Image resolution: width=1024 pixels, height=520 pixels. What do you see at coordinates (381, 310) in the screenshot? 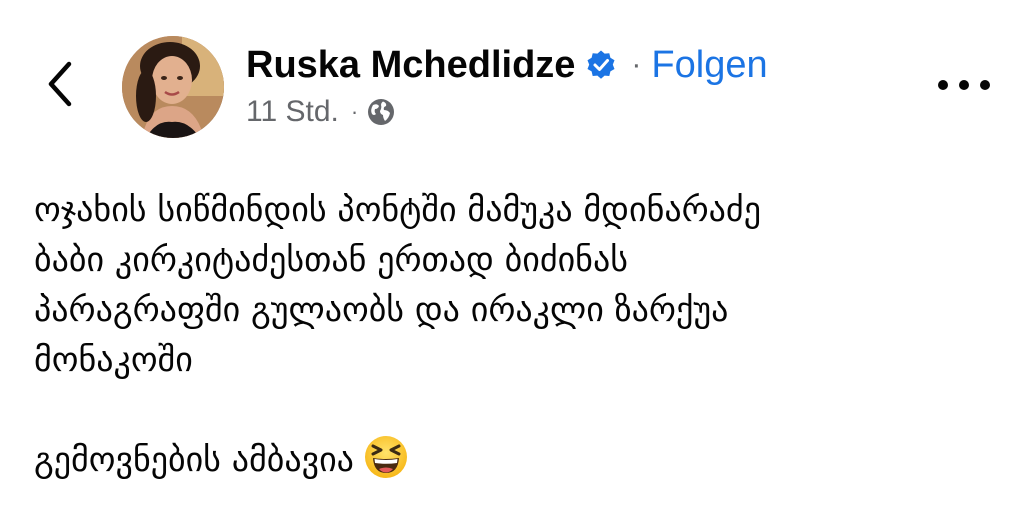
I see `post-text-line: პარაგრაფში გულაობს და ირაკლი ზარქუა` at bounding box center [381, 310].